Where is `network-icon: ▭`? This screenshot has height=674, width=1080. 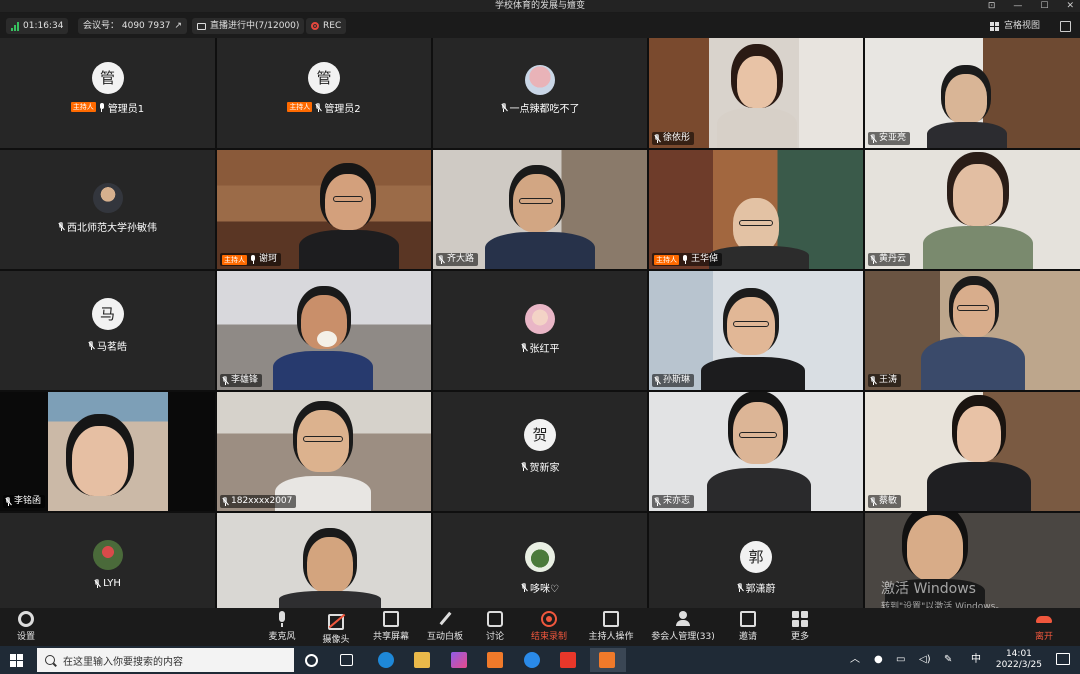
network-icon: ▭ is located at coordinates (900, 660).